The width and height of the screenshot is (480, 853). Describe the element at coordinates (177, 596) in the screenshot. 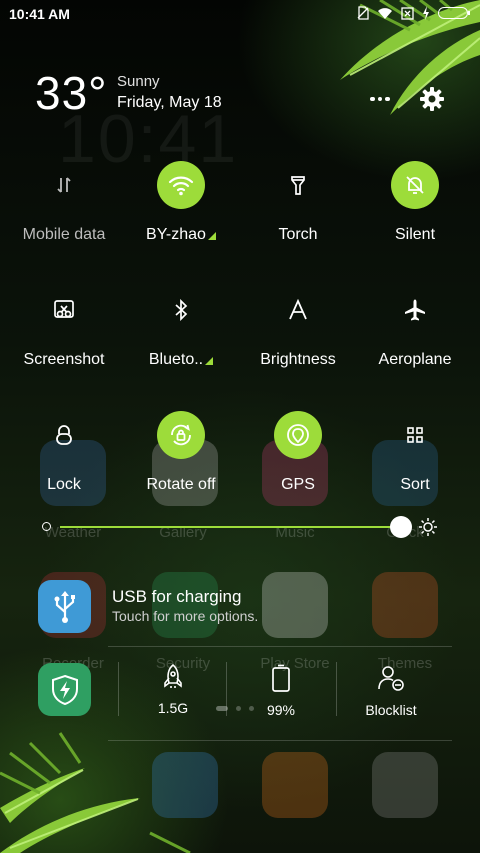

I see `notification-title: USB for charging` at that location.